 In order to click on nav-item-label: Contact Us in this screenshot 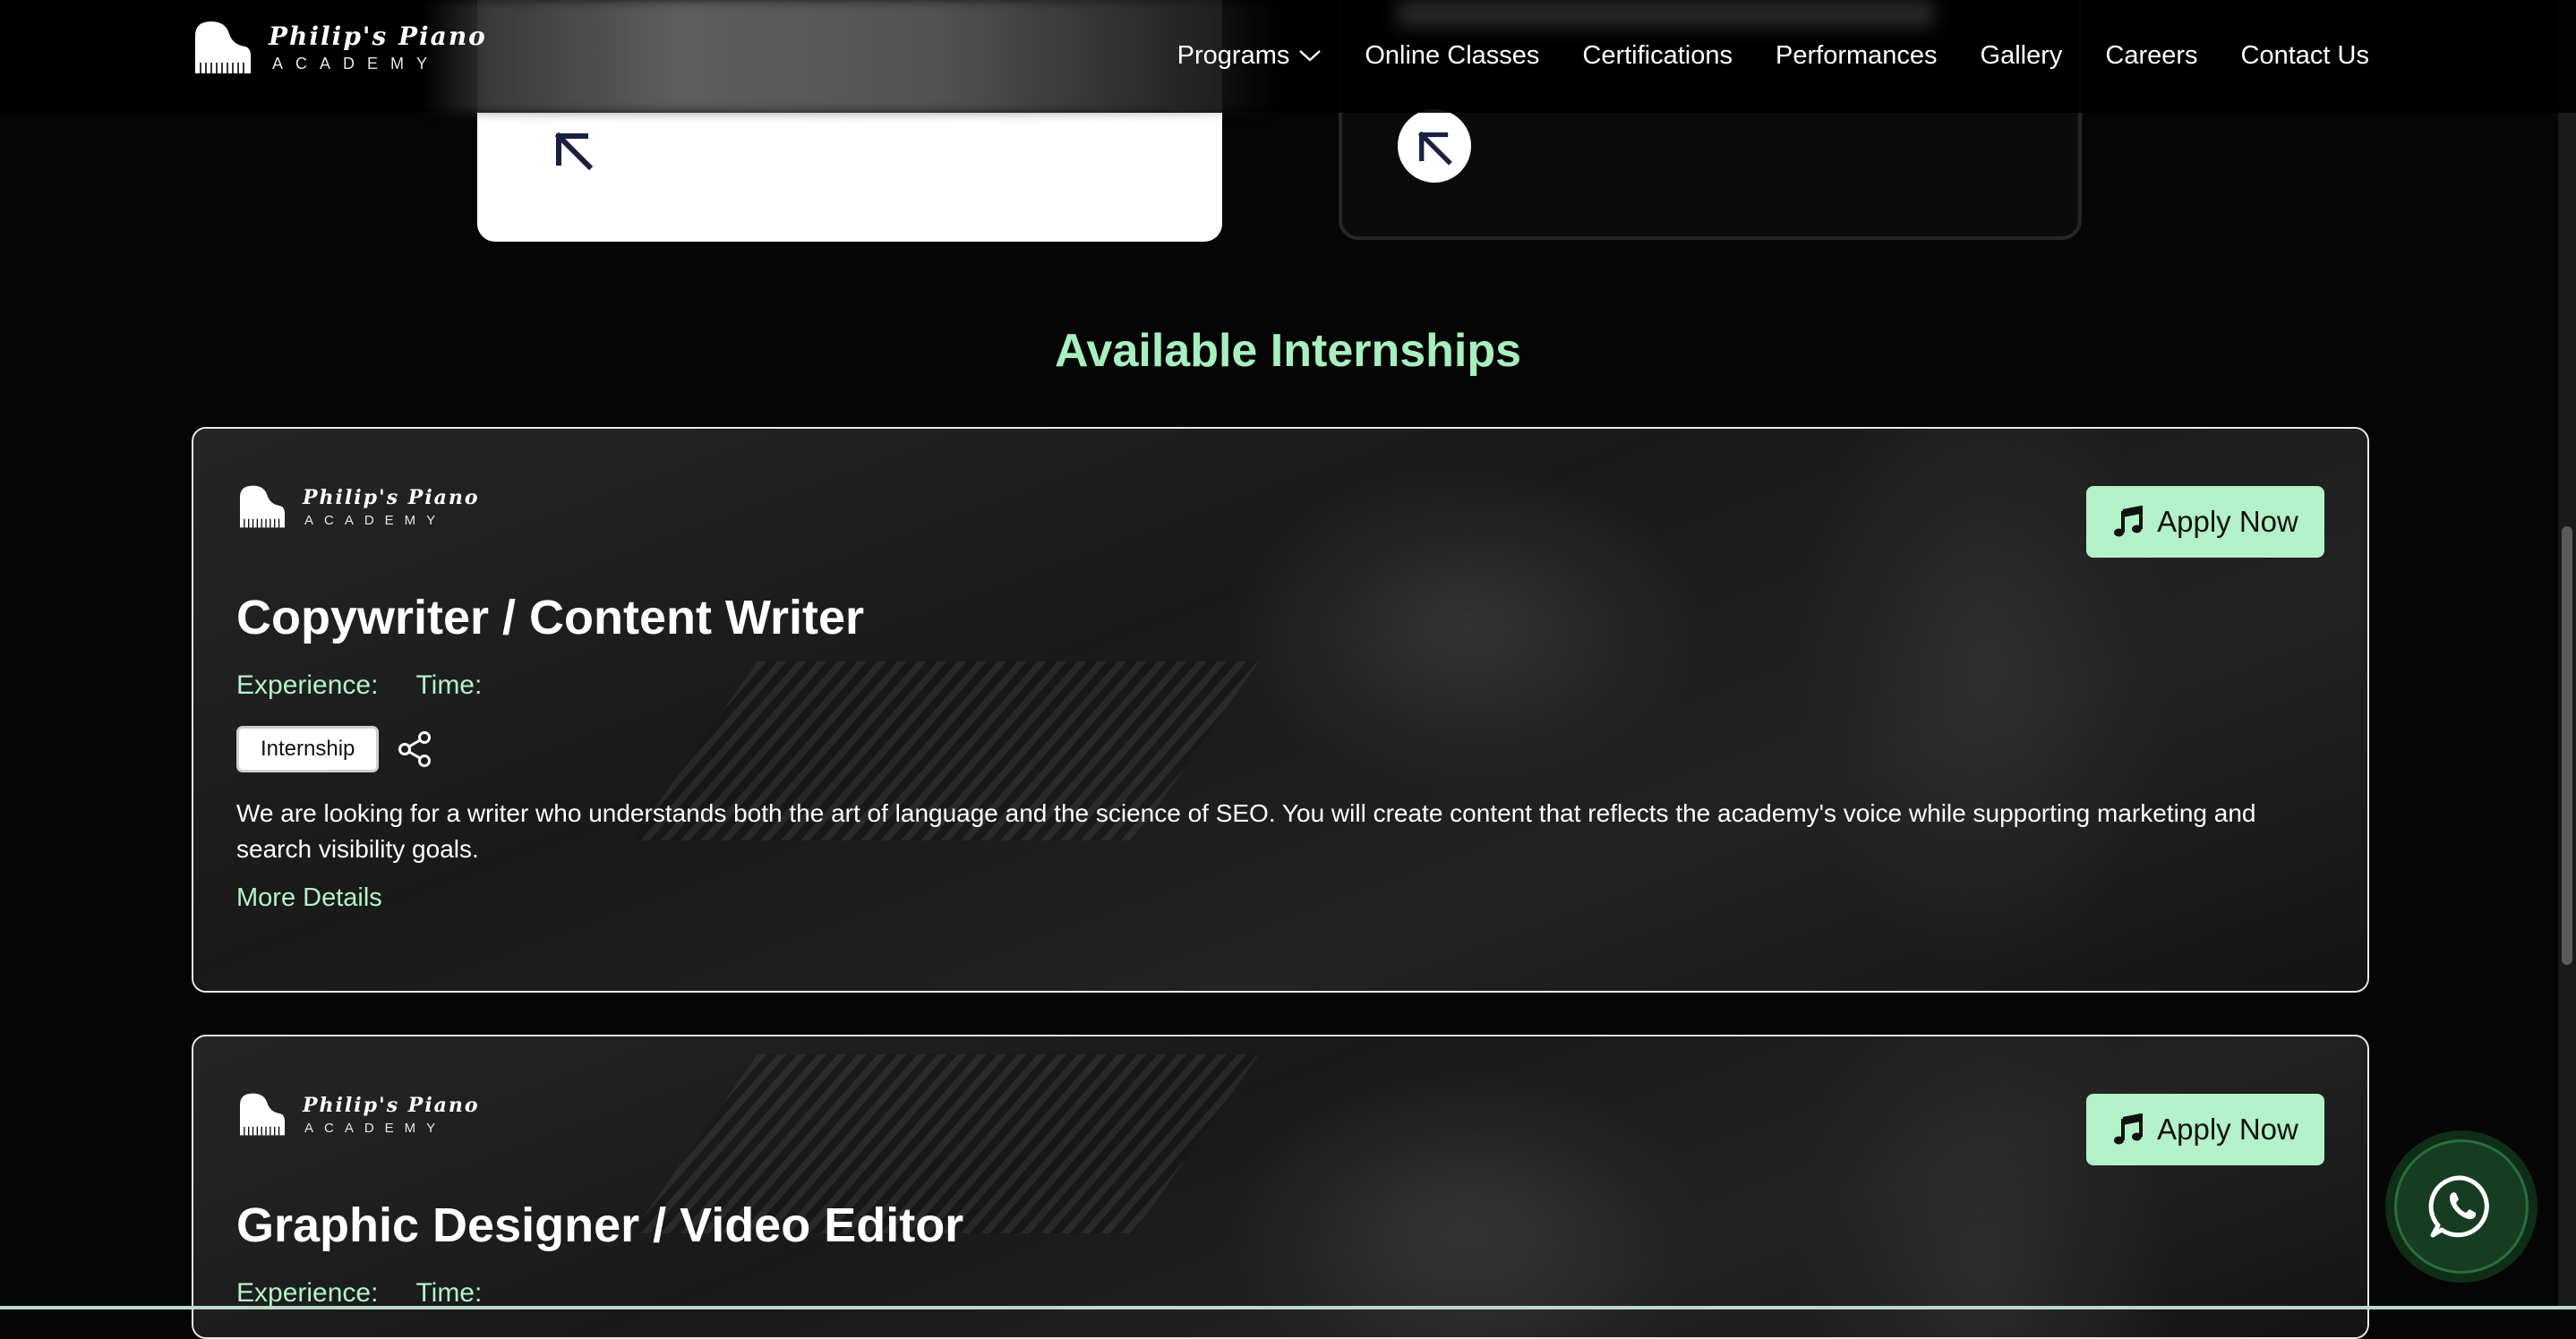, I will do `click(2304, 55)`.